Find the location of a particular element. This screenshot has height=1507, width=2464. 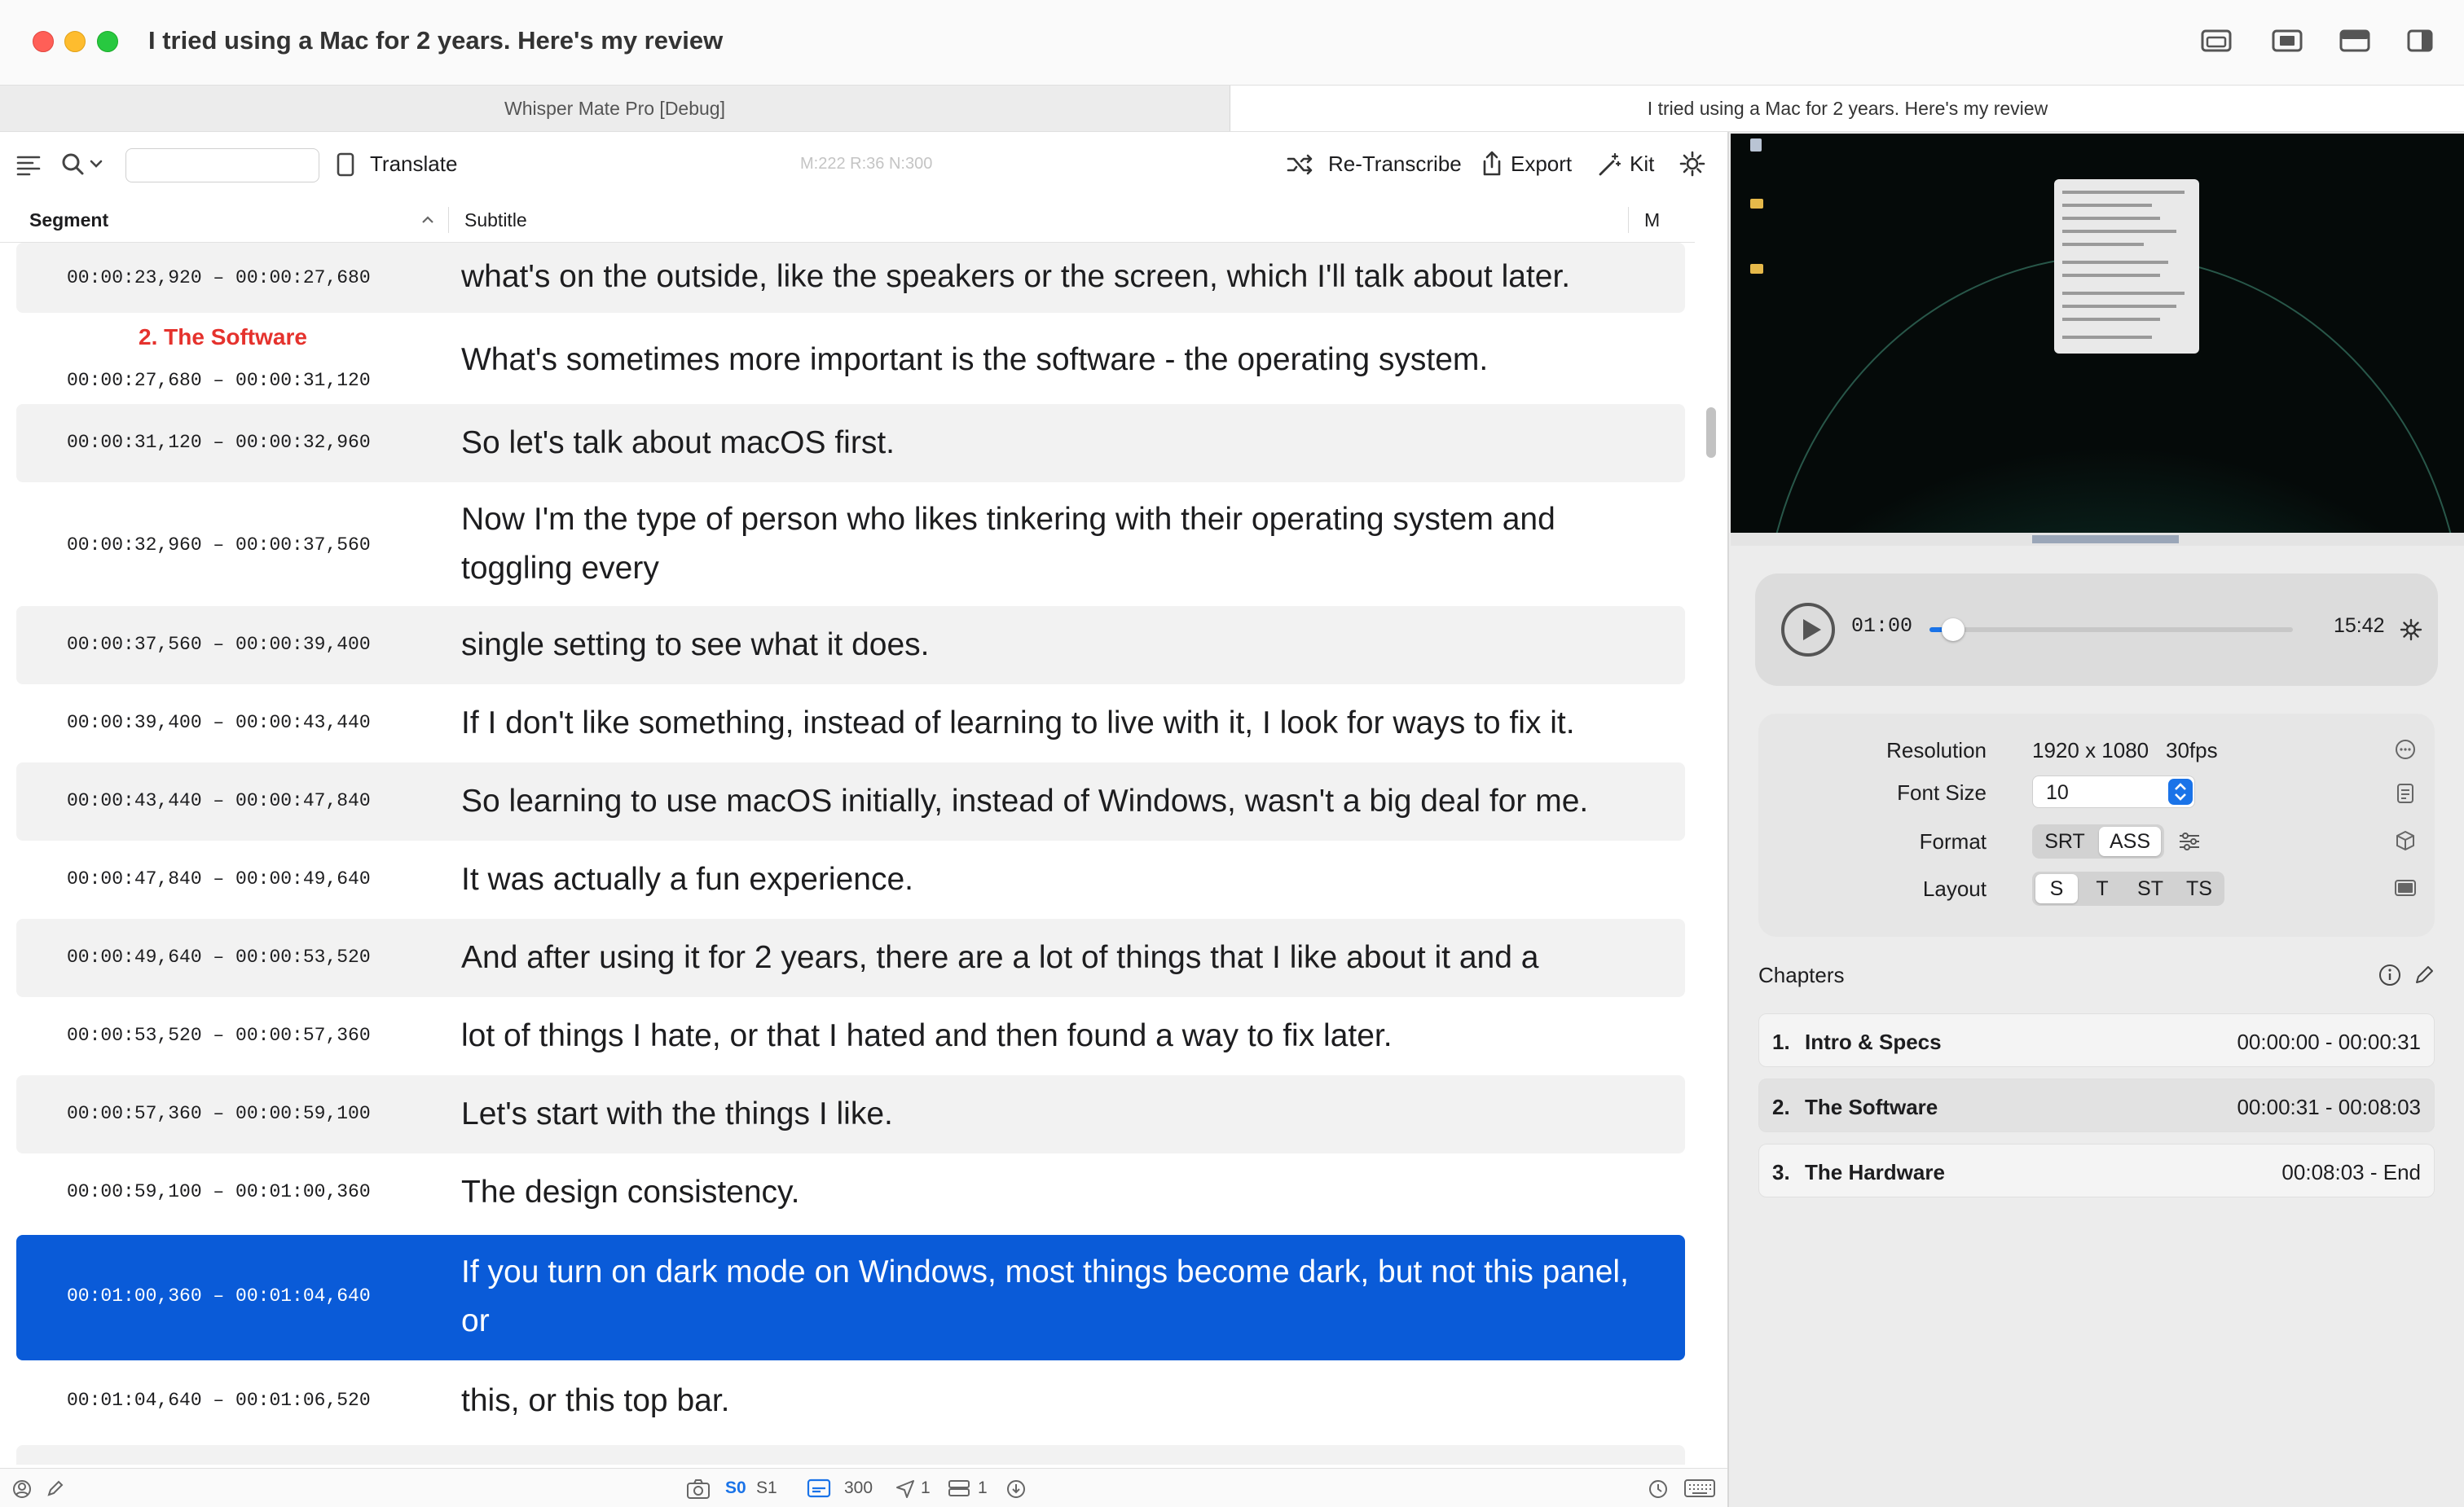

subtitle-text: The design consistency. is located at coordinates (1048, 1192).